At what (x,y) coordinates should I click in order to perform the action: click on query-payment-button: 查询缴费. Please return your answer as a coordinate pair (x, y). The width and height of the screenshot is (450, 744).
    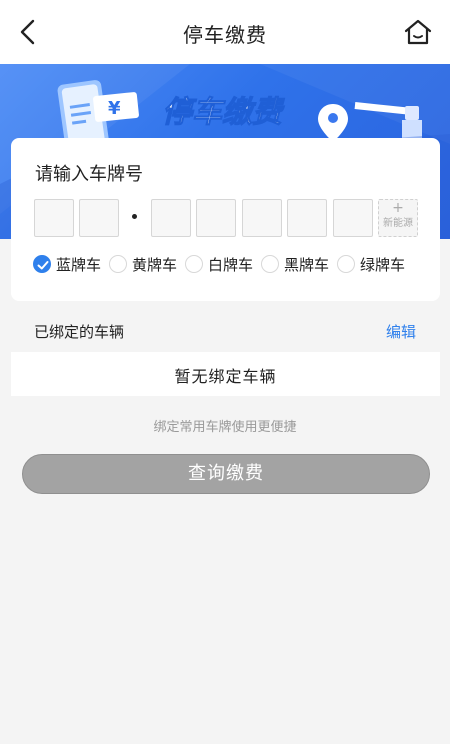
    Looking at the image, I should click on (226, 474).